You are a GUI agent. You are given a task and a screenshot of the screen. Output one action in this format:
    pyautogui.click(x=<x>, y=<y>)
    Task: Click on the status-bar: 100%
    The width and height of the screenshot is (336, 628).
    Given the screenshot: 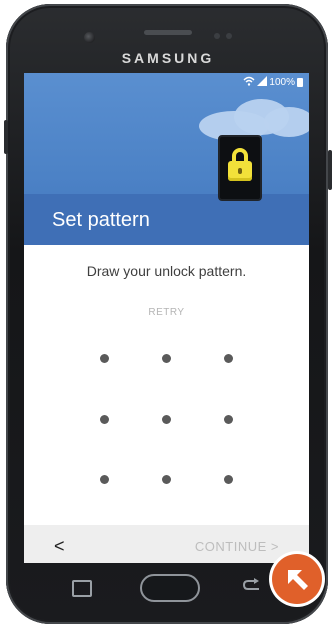 What is the action you would take?
    pyautogui.click(x=273, y=82)
    